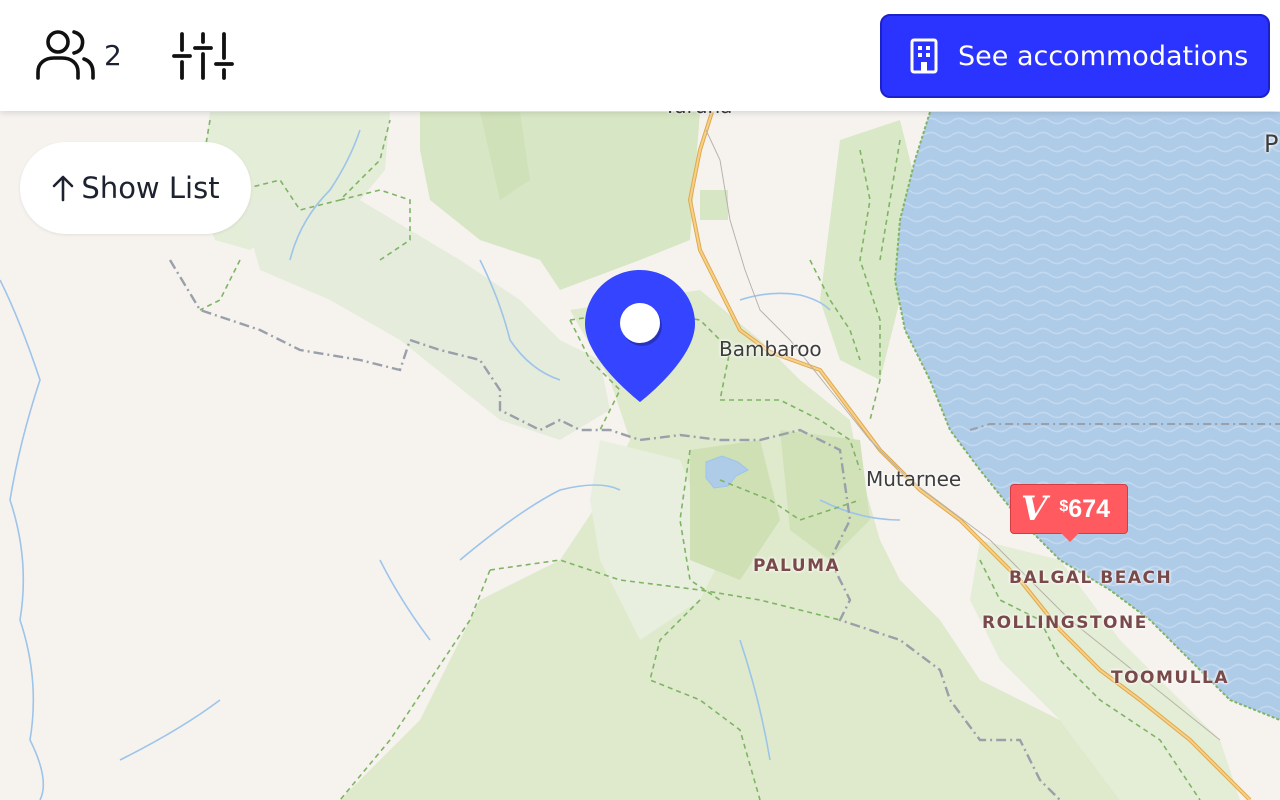 This screenshot has width=1280, height=800. Describe the element at coordinates (640, 55) in the screenshot. I see `top-bar: 2 See accommodations` at that location.